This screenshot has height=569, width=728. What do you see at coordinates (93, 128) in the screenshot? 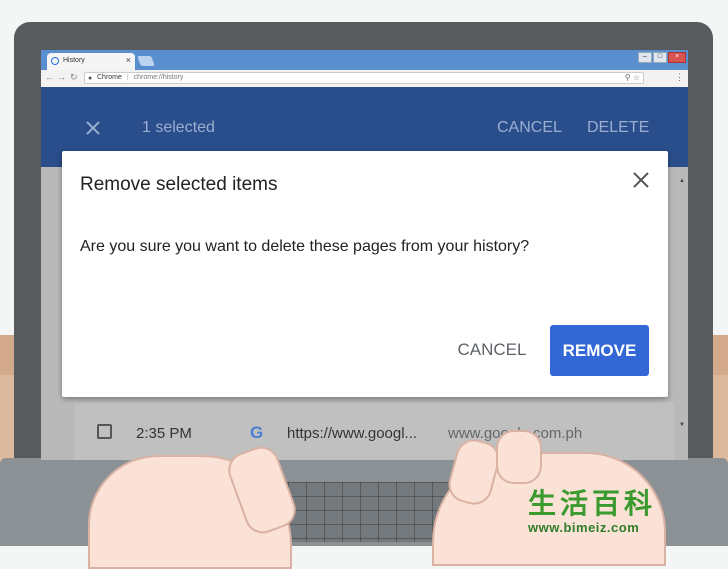
I see `clear-selection-icon` at bounding box center [93, 128].